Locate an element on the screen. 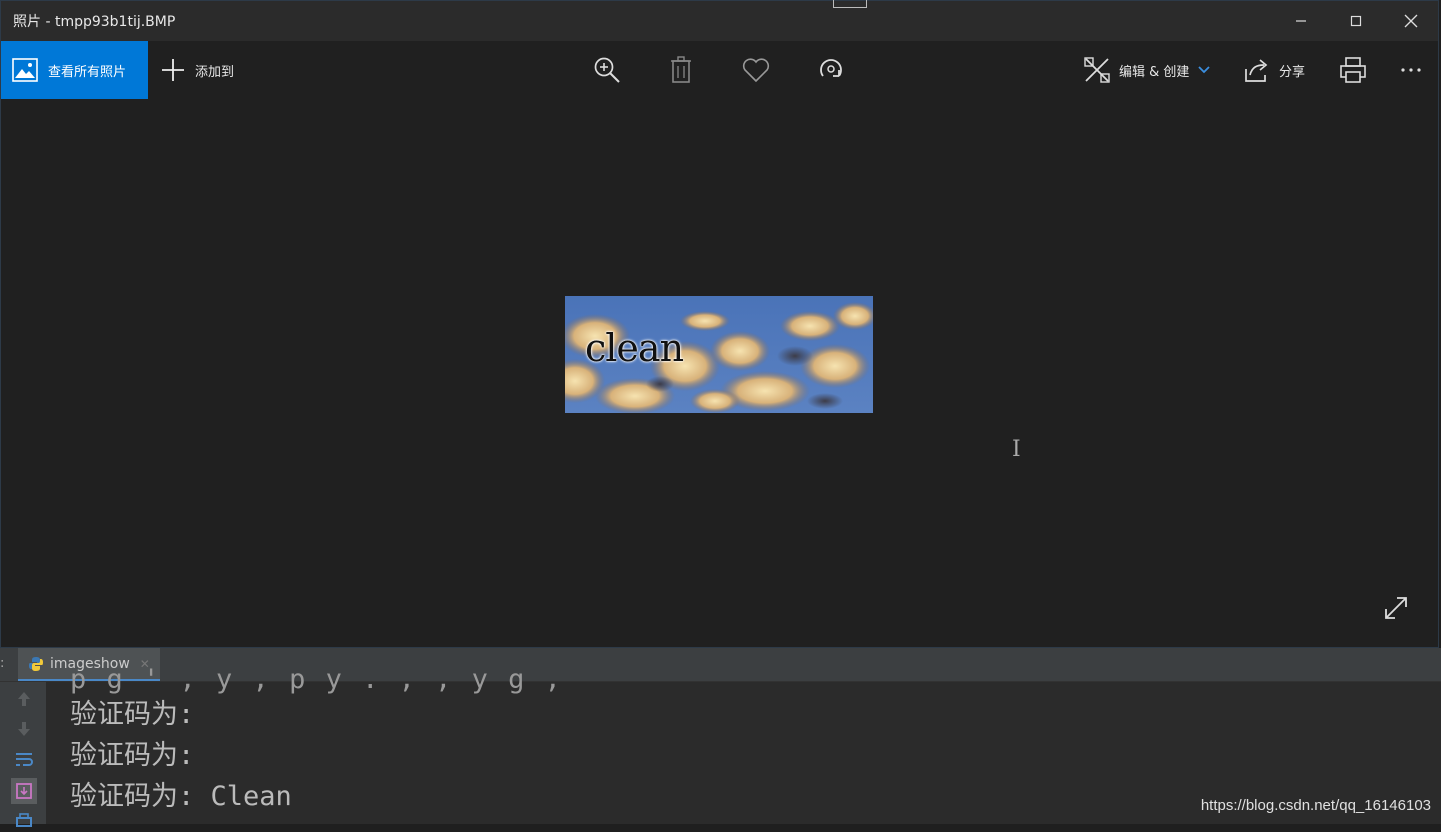 This screenshot has height=832, width=1441. window-controls is located at coordinates (1355, 21).